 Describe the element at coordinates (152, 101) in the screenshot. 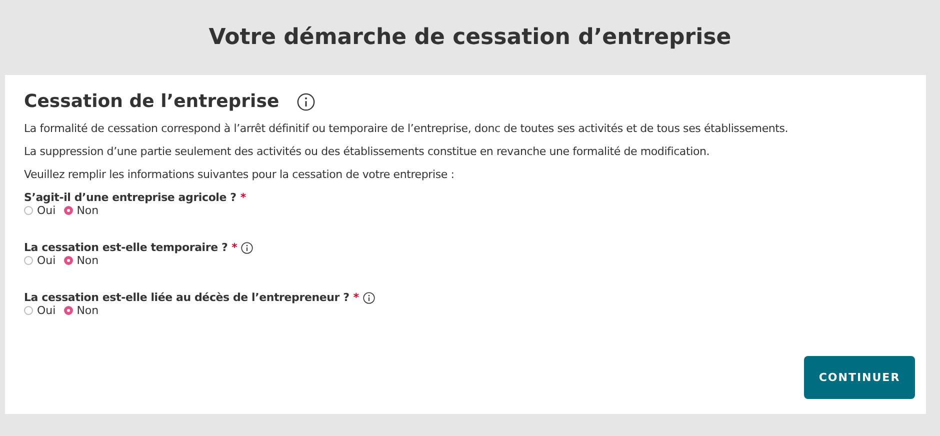

I see `section-title: Cessation de l’entreprise` at that location.